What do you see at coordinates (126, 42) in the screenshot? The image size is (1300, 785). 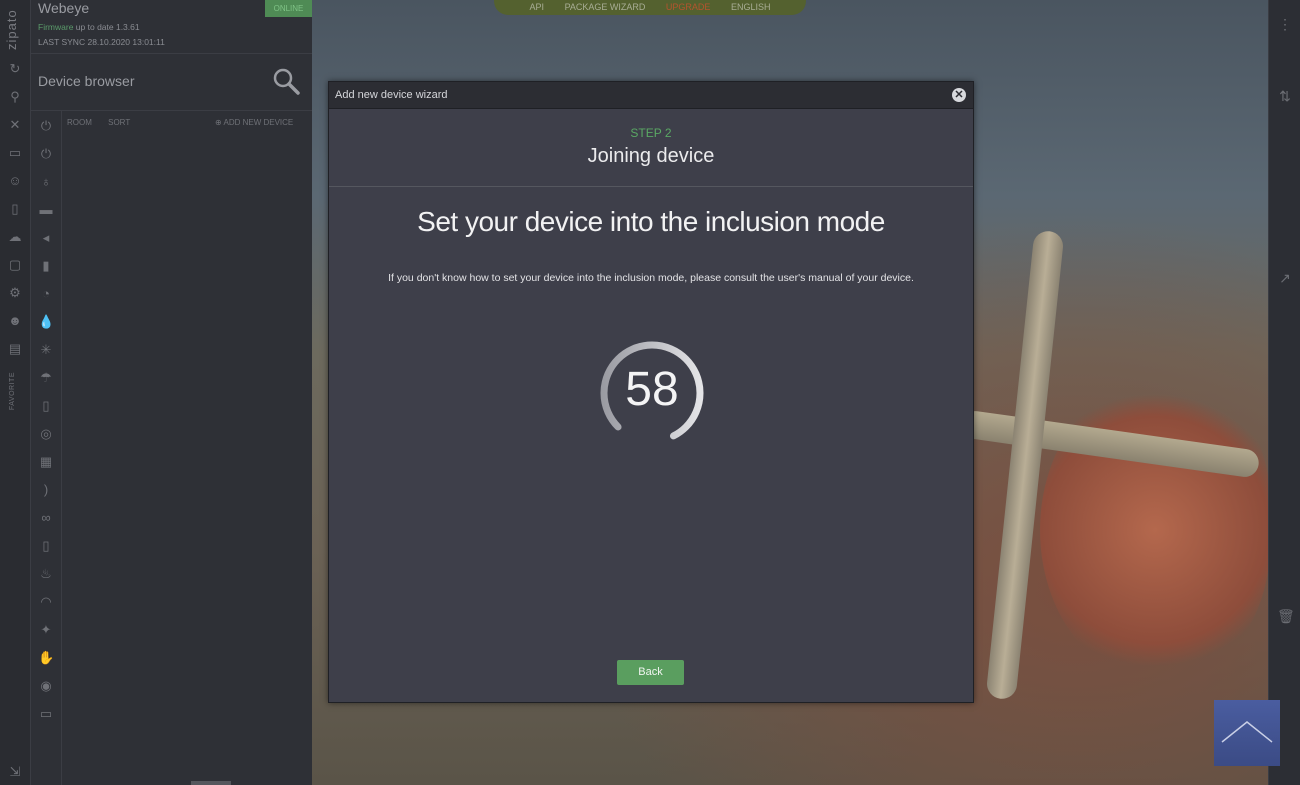 I see `last-sync-value: 28.10.2020 13:01:11` at bounding box center [126, 42].